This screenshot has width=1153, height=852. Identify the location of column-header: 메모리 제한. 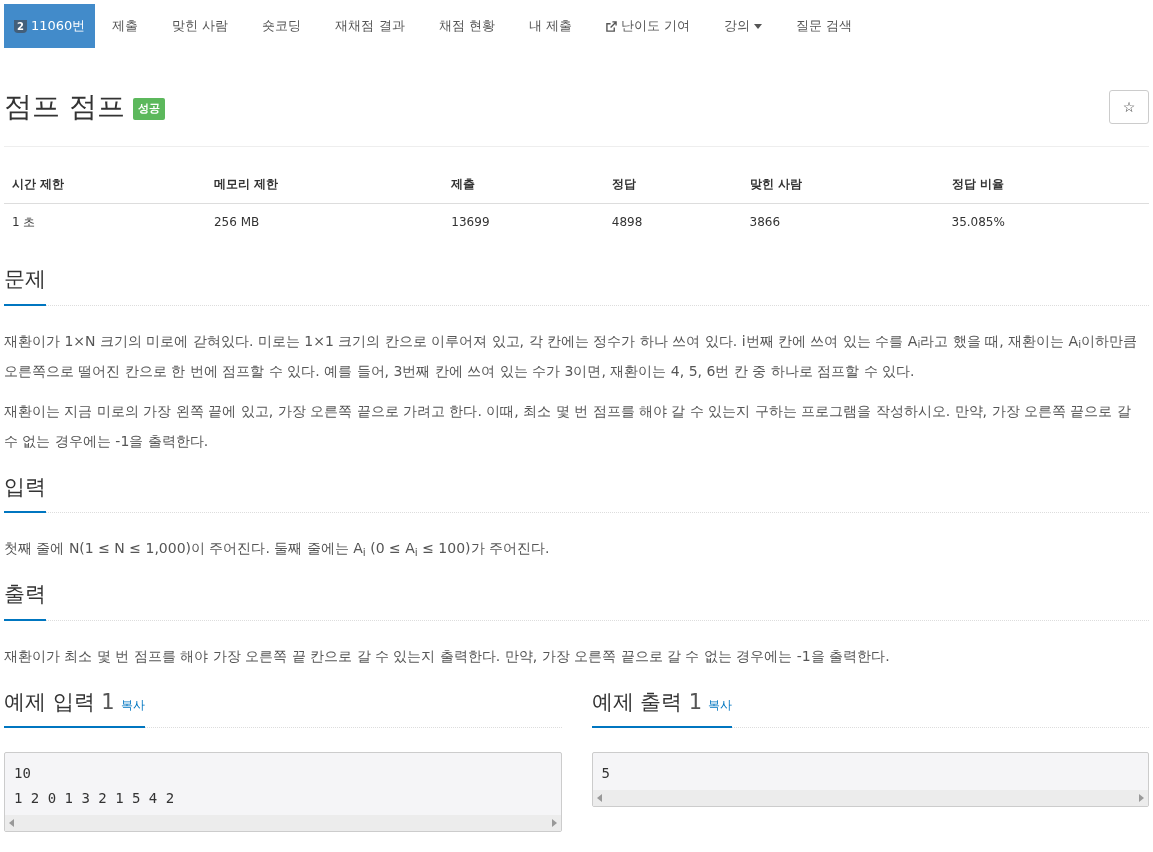
(324, 184).